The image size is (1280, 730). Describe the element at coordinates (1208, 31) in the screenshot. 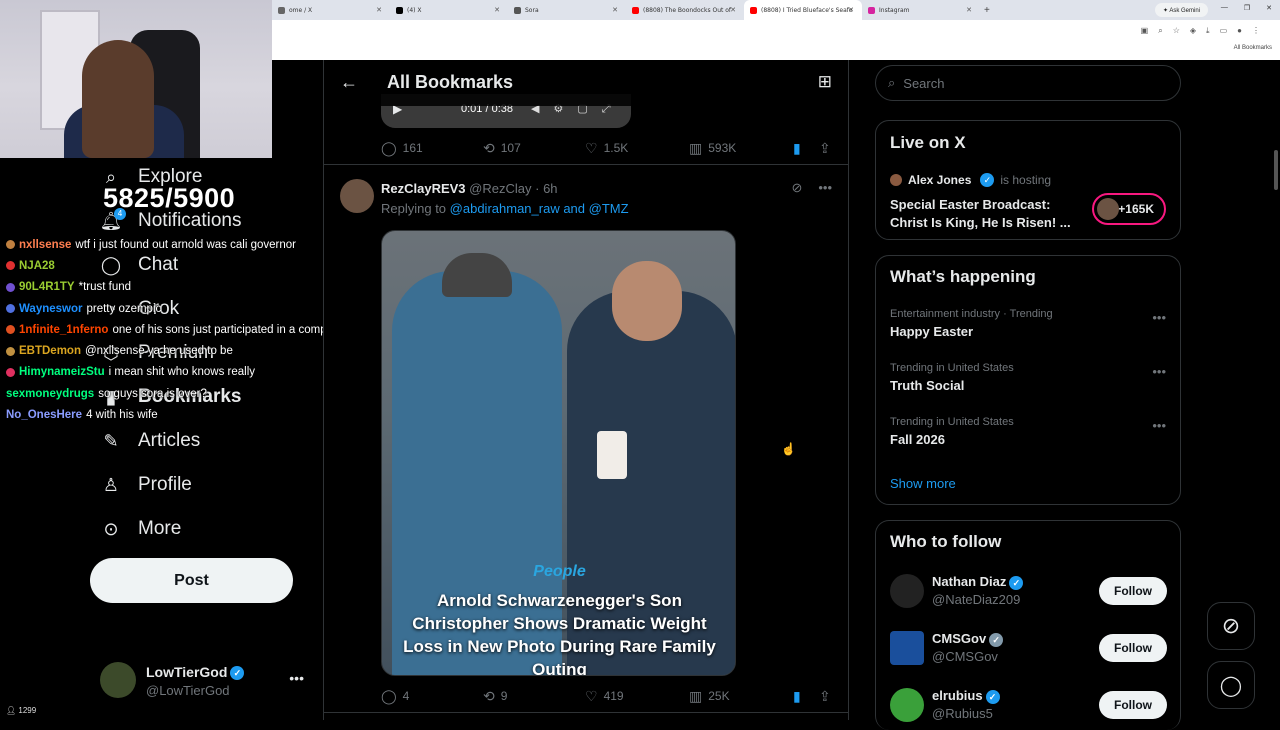

I see `download-icon: ⤓` at that location.